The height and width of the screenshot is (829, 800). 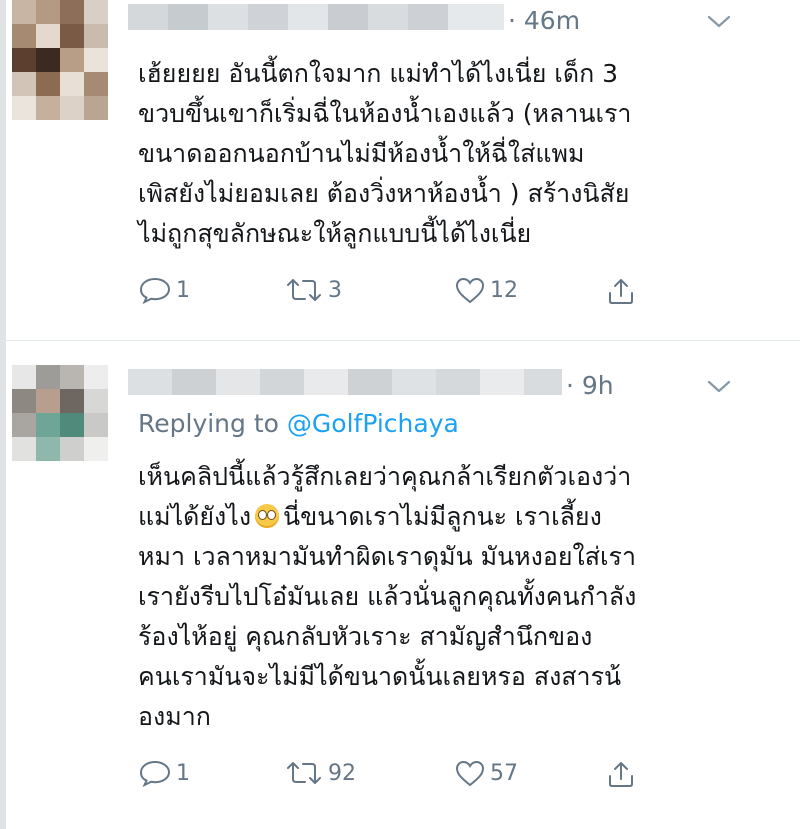 I want to click on text-line: ไม่ถูกสุขลักษณะให้ลูกแบบนี้ได้ไงเนี่ย, so click(x=335, y=233).